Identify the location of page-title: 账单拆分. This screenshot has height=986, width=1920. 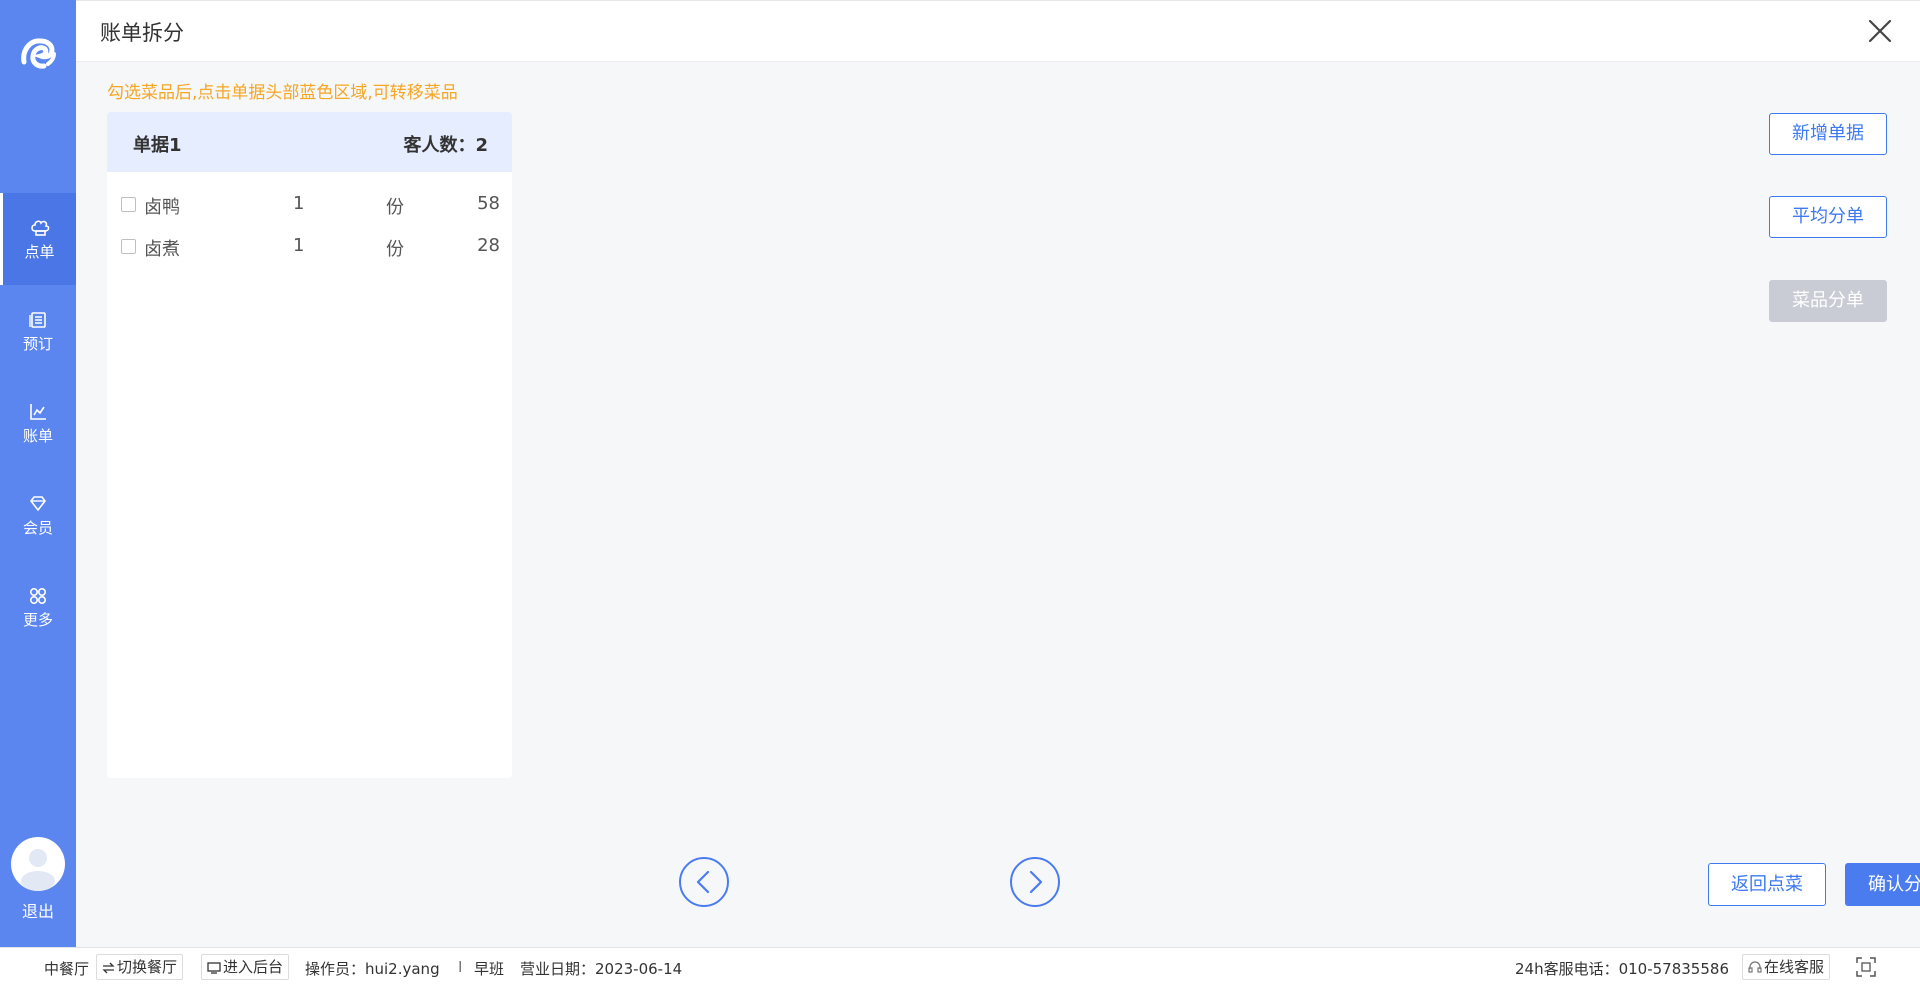
(142, 33).